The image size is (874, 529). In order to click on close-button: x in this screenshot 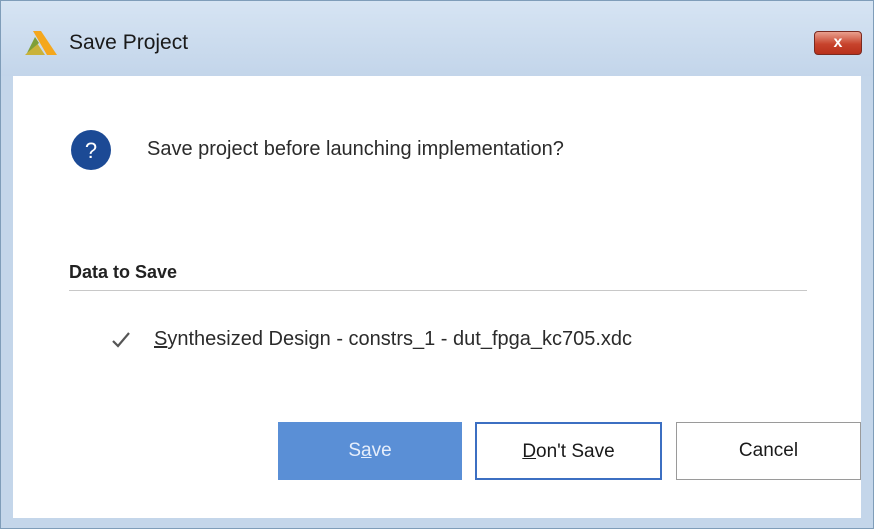, I will do `click(838, 43)`.